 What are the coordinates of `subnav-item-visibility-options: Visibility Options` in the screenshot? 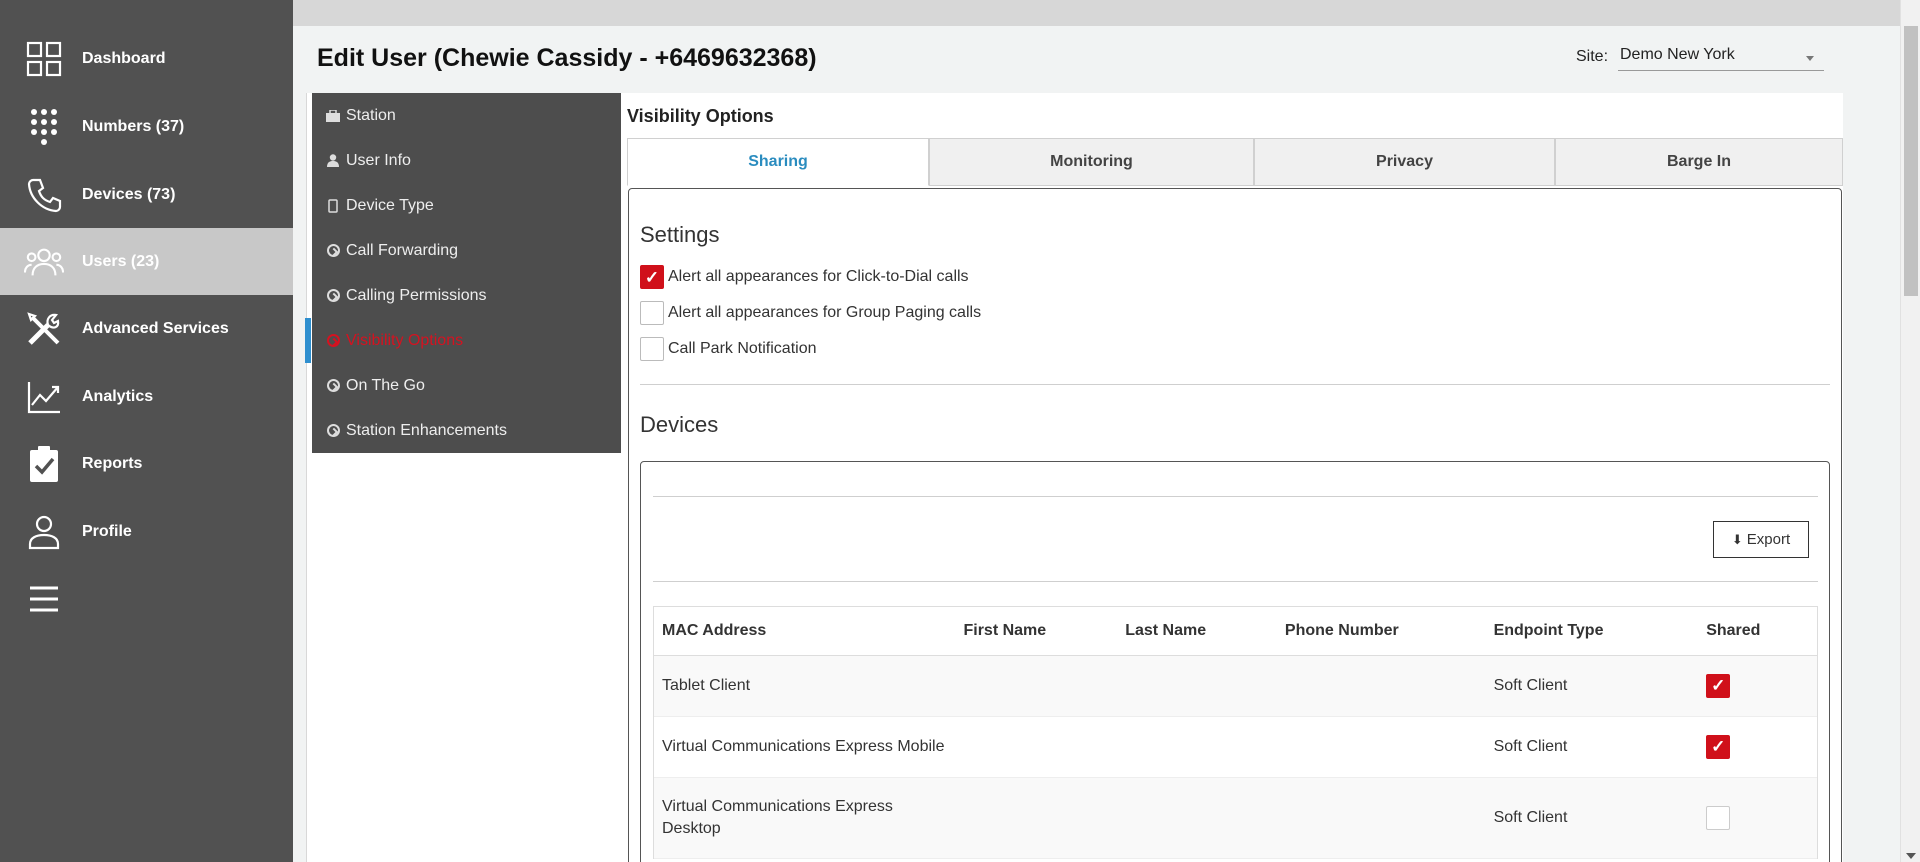 It's located at (463, 340).